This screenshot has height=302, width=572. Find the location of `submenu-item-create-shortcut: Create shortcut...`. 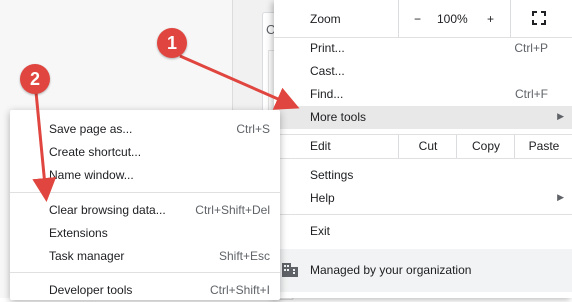

submenu-item-create-shortcut: Create shortcut... is located at coordinates (145, 152).